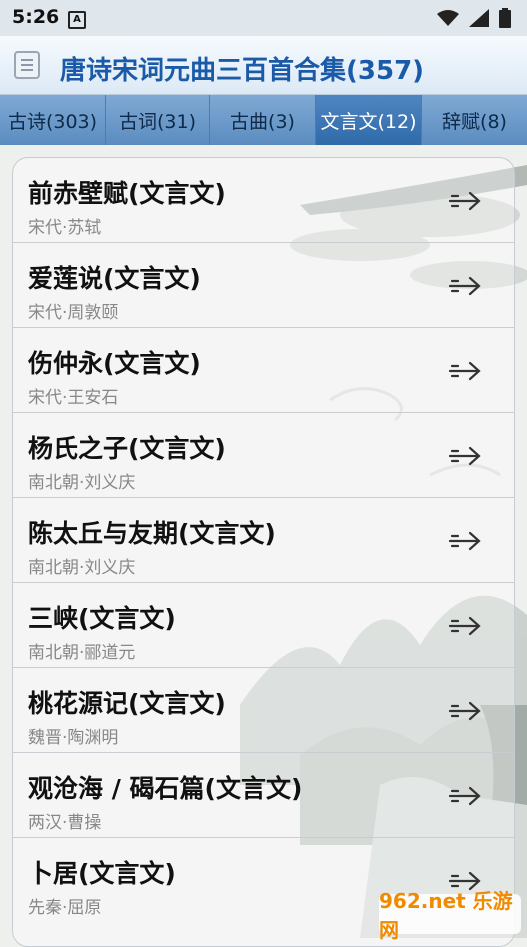 The height and width of the screenshot is (947, 527). Describe the element at coordinates (505, 18) in the screenshot. I see `battery-icon` at that location.